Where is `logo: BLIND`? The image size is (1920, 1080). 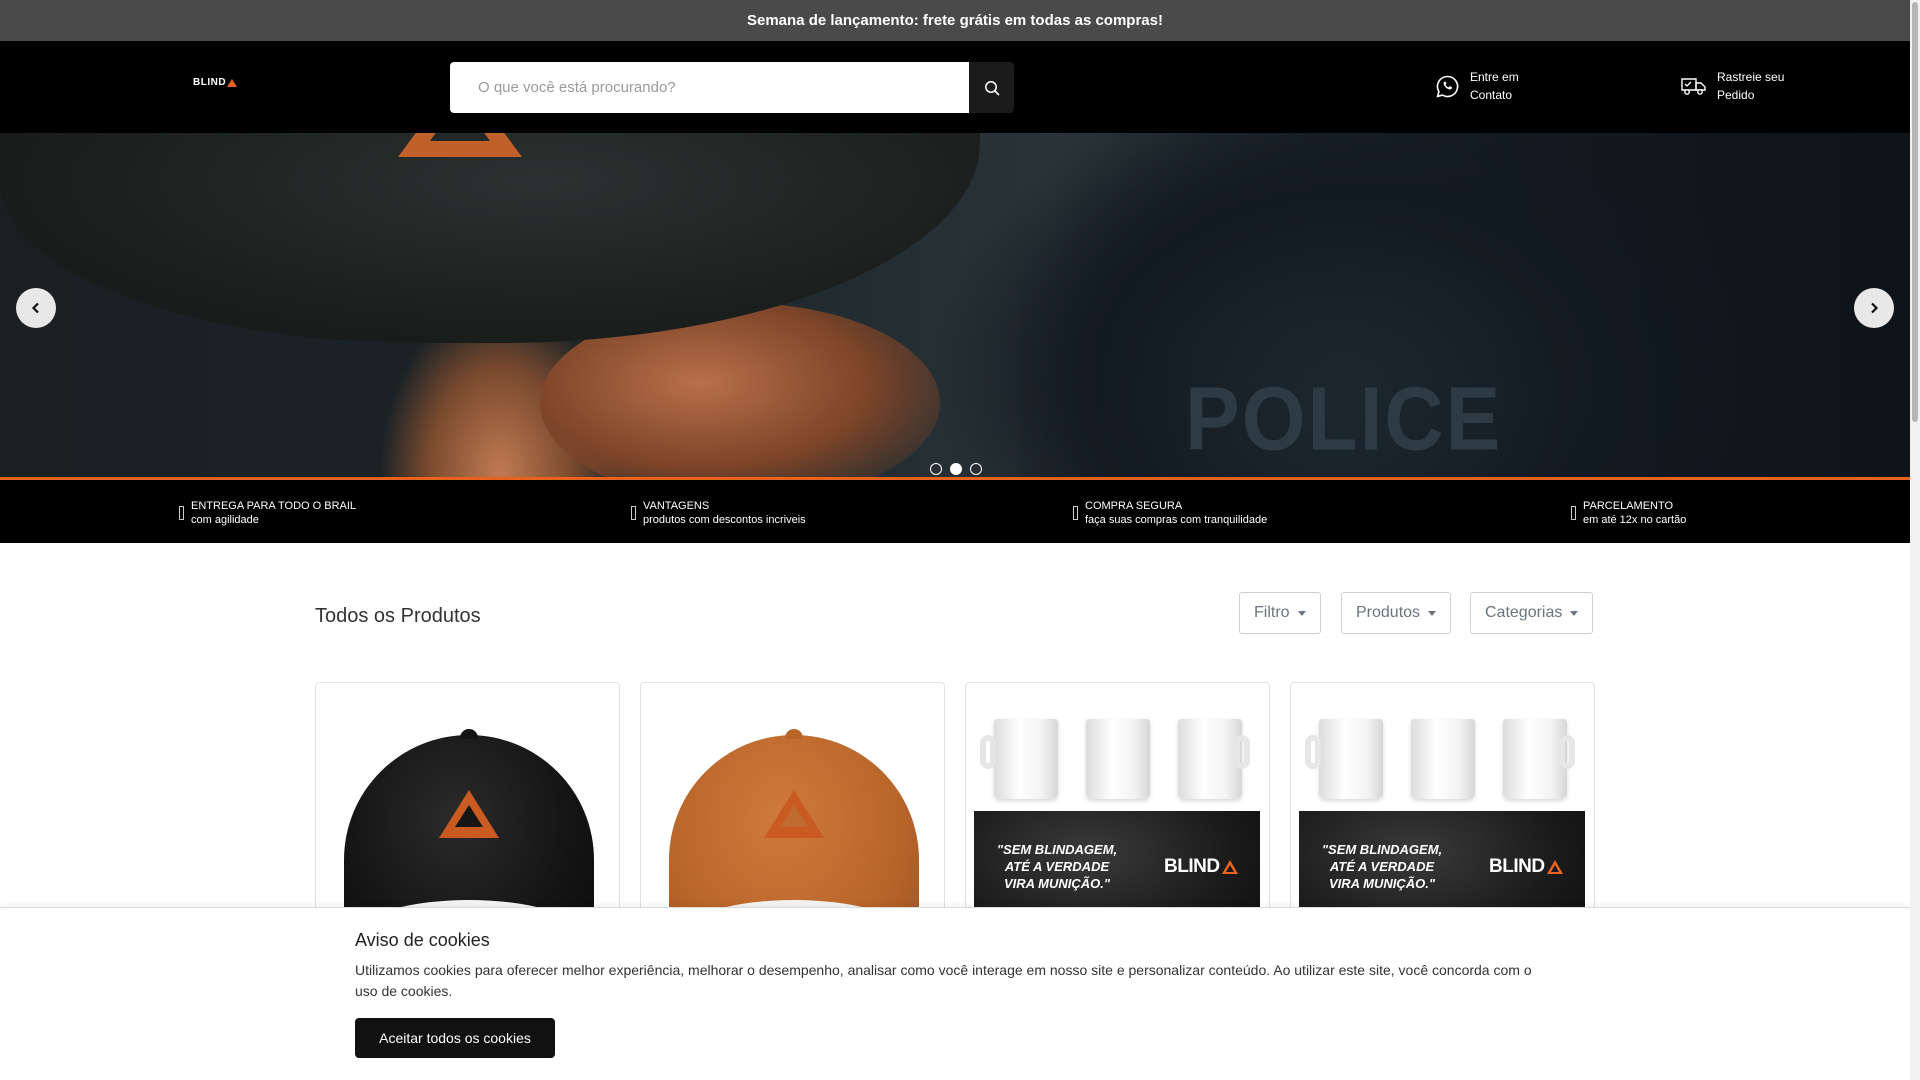
logo: BLIND is located at coordinates (215, 82).